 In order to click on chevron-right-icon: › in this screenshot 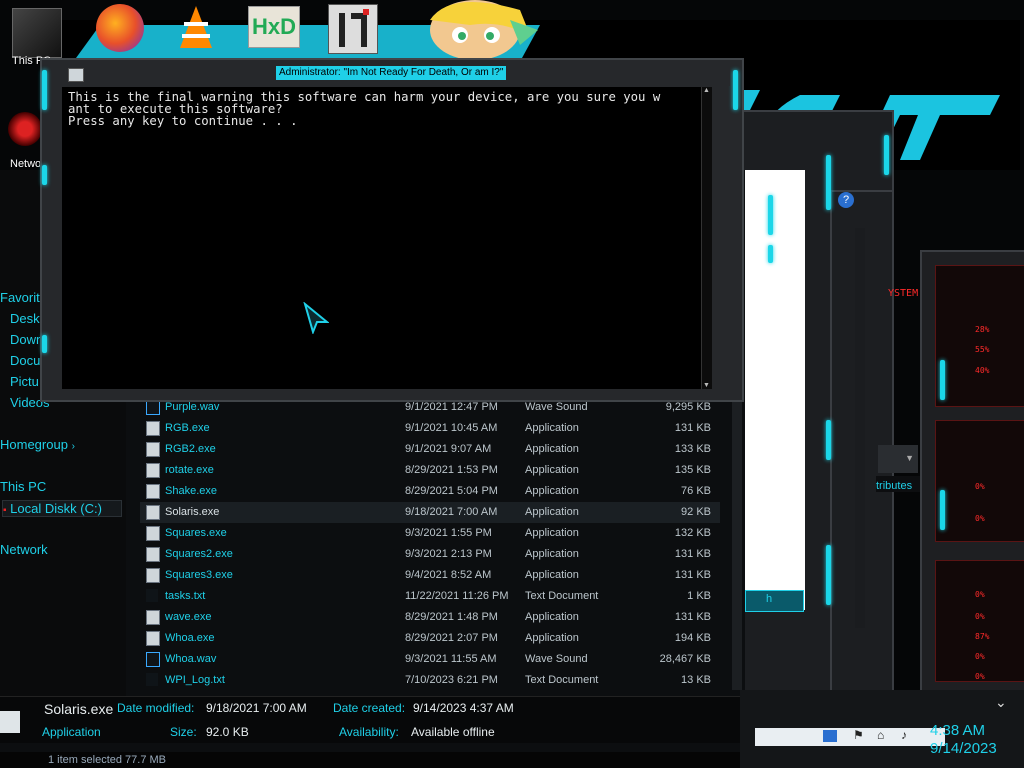, I will do `click(73, 446)`.